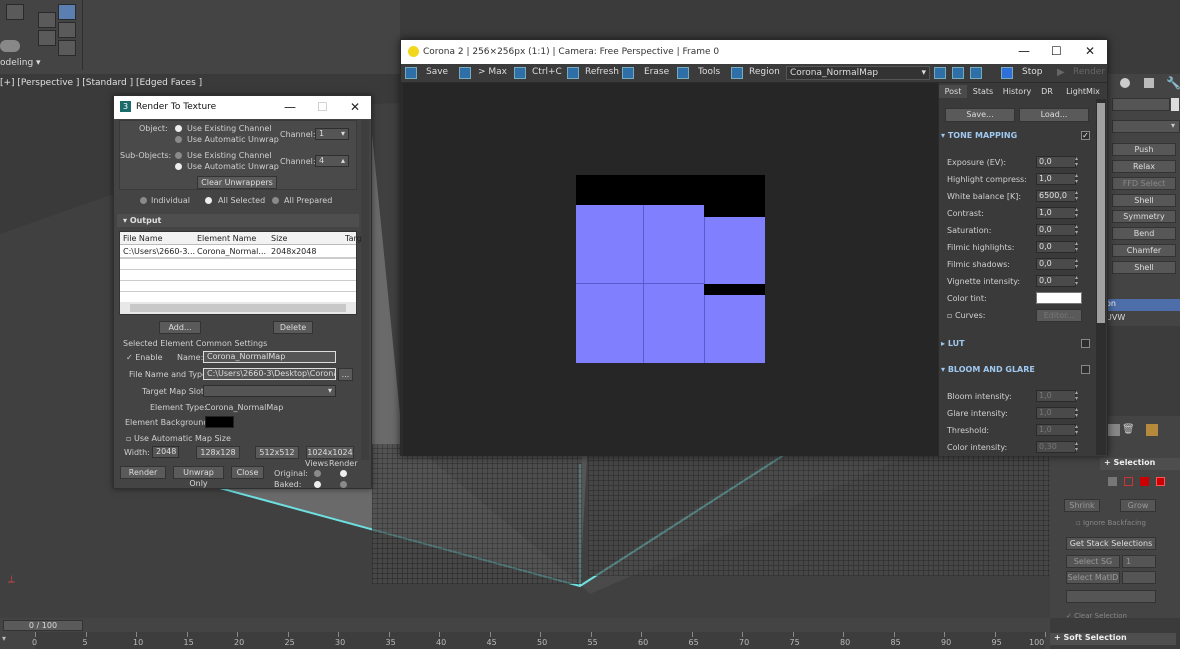 This screenshot has width=1180, height=649. I want to click on save-button: Save, so click(437, 72).